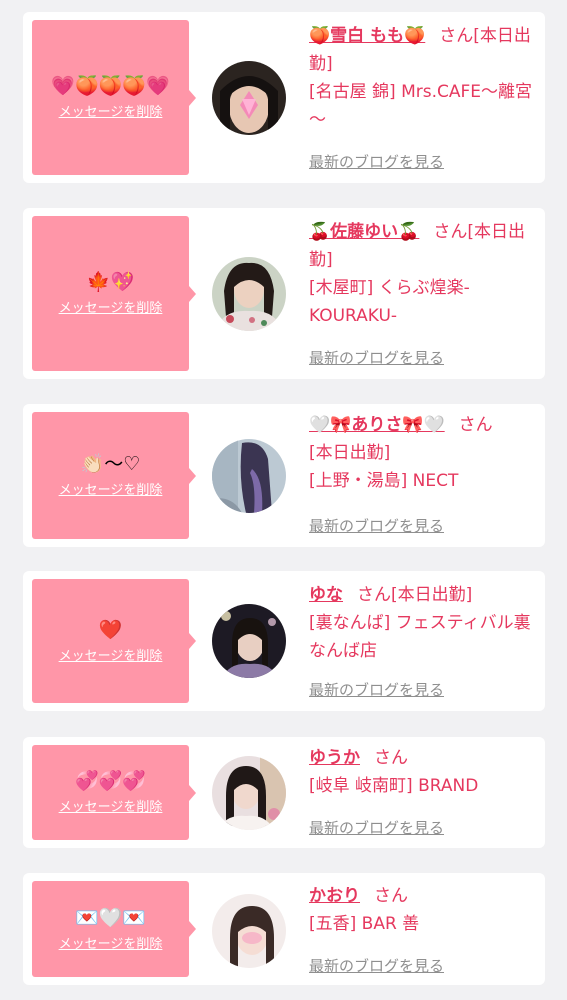 This screenshot has width=567, height=1000. I want to click on message-card: 💌🤍💌 メッセージを削除 かおり さん [五香] BAR 善 最新のブログを見る, so click(284, 929).